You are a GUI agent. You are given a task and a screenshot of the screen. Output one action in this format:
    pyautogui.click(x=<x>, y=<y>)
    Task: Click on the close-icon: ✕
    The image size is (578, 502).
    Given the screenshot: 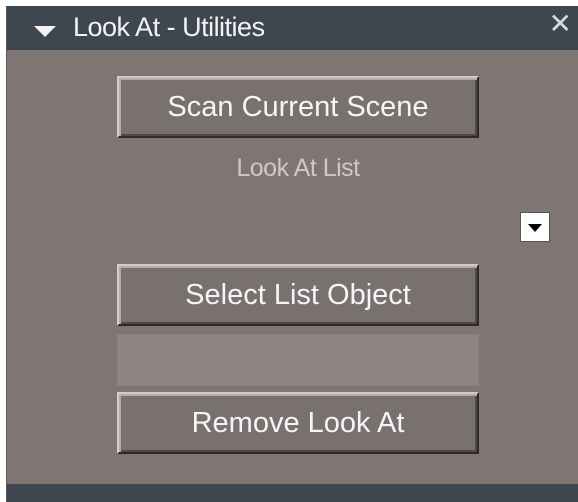 What is the action you would take?
    pyautogui.click(x=560, y=24)
    